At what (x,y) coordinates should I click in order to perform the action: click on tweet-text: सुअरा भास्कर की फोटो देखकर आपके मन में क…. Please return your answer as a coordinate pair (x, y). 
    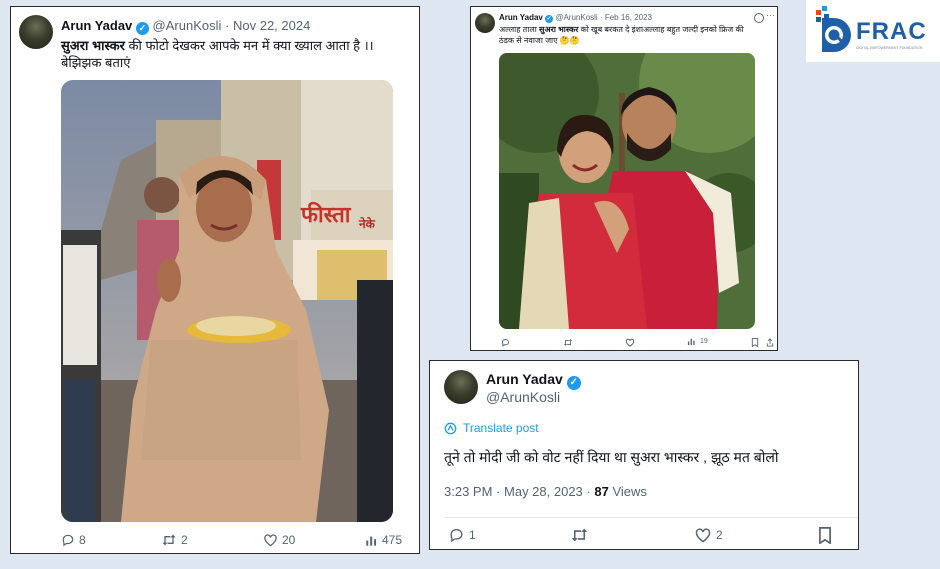
    Looking at the image, I should click on (237, 54).